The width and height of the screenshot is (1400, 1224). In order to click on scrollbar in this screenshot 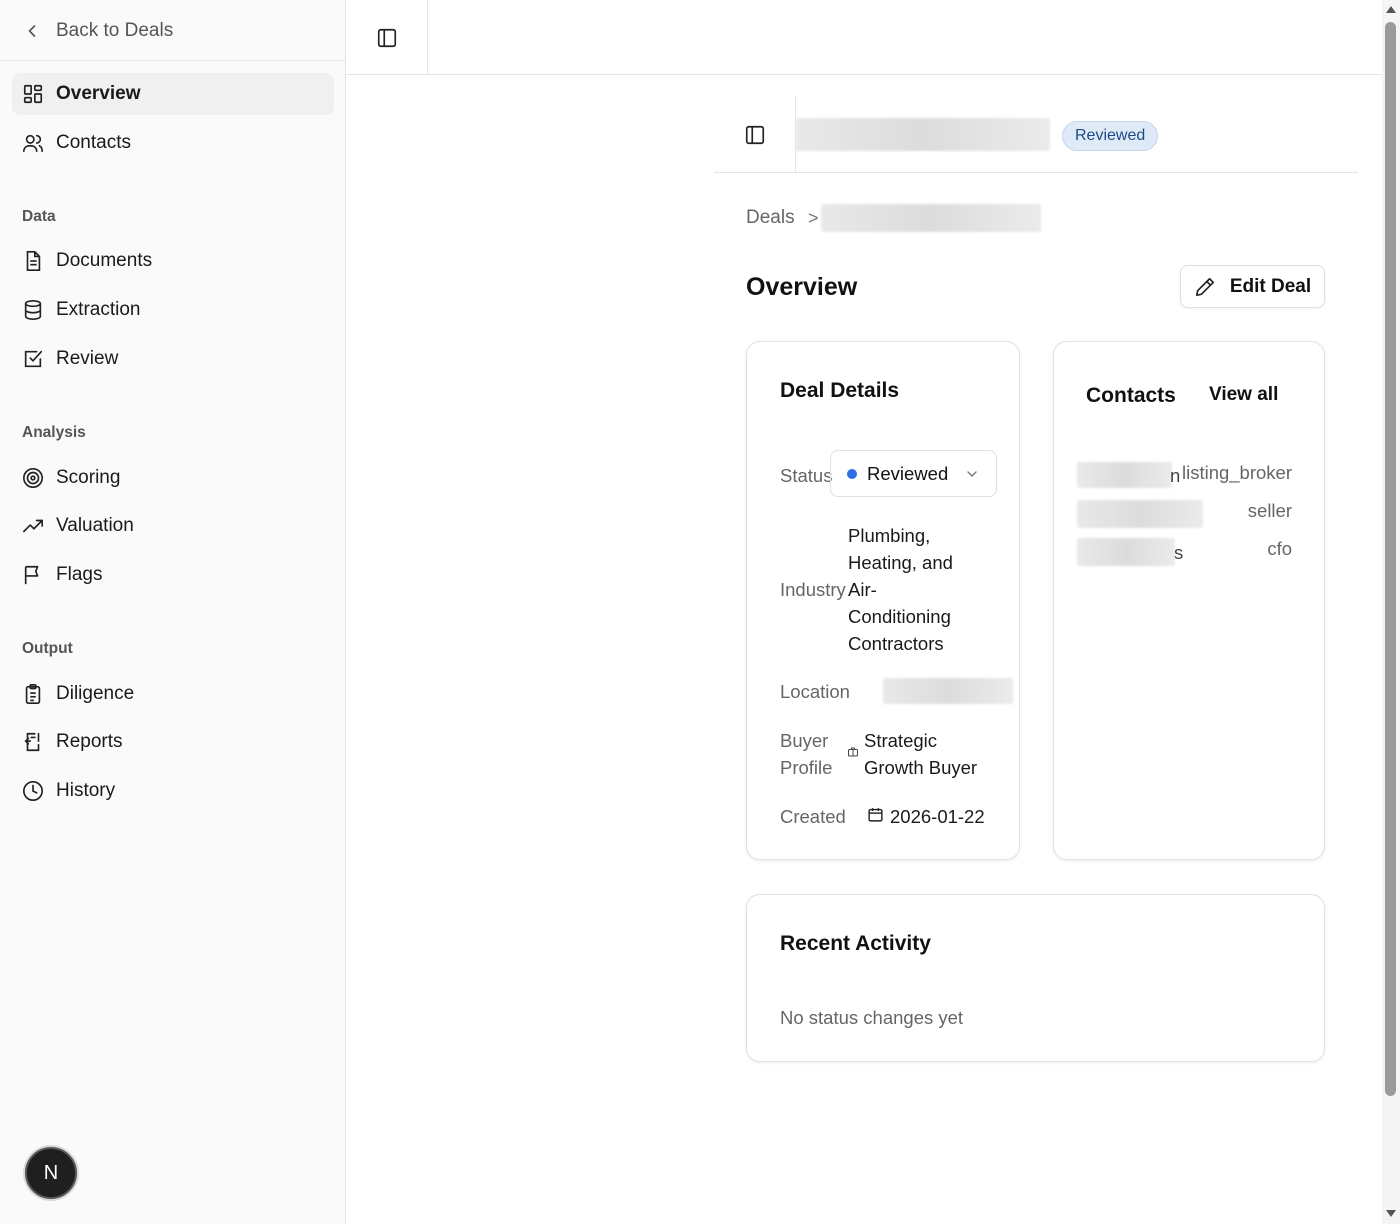, I will do `click(1391, 612)`.